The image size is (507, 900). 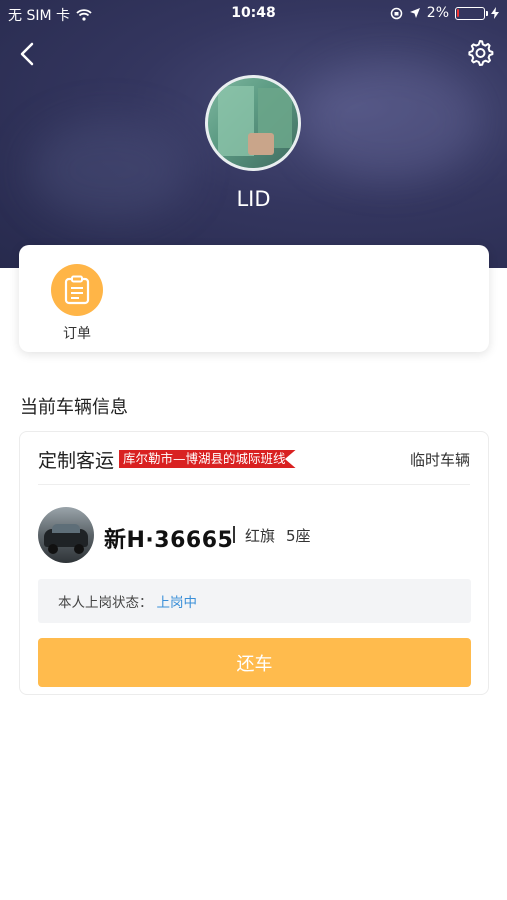 I want to click on charging-bolt-icon, so click(x=495, y=13).